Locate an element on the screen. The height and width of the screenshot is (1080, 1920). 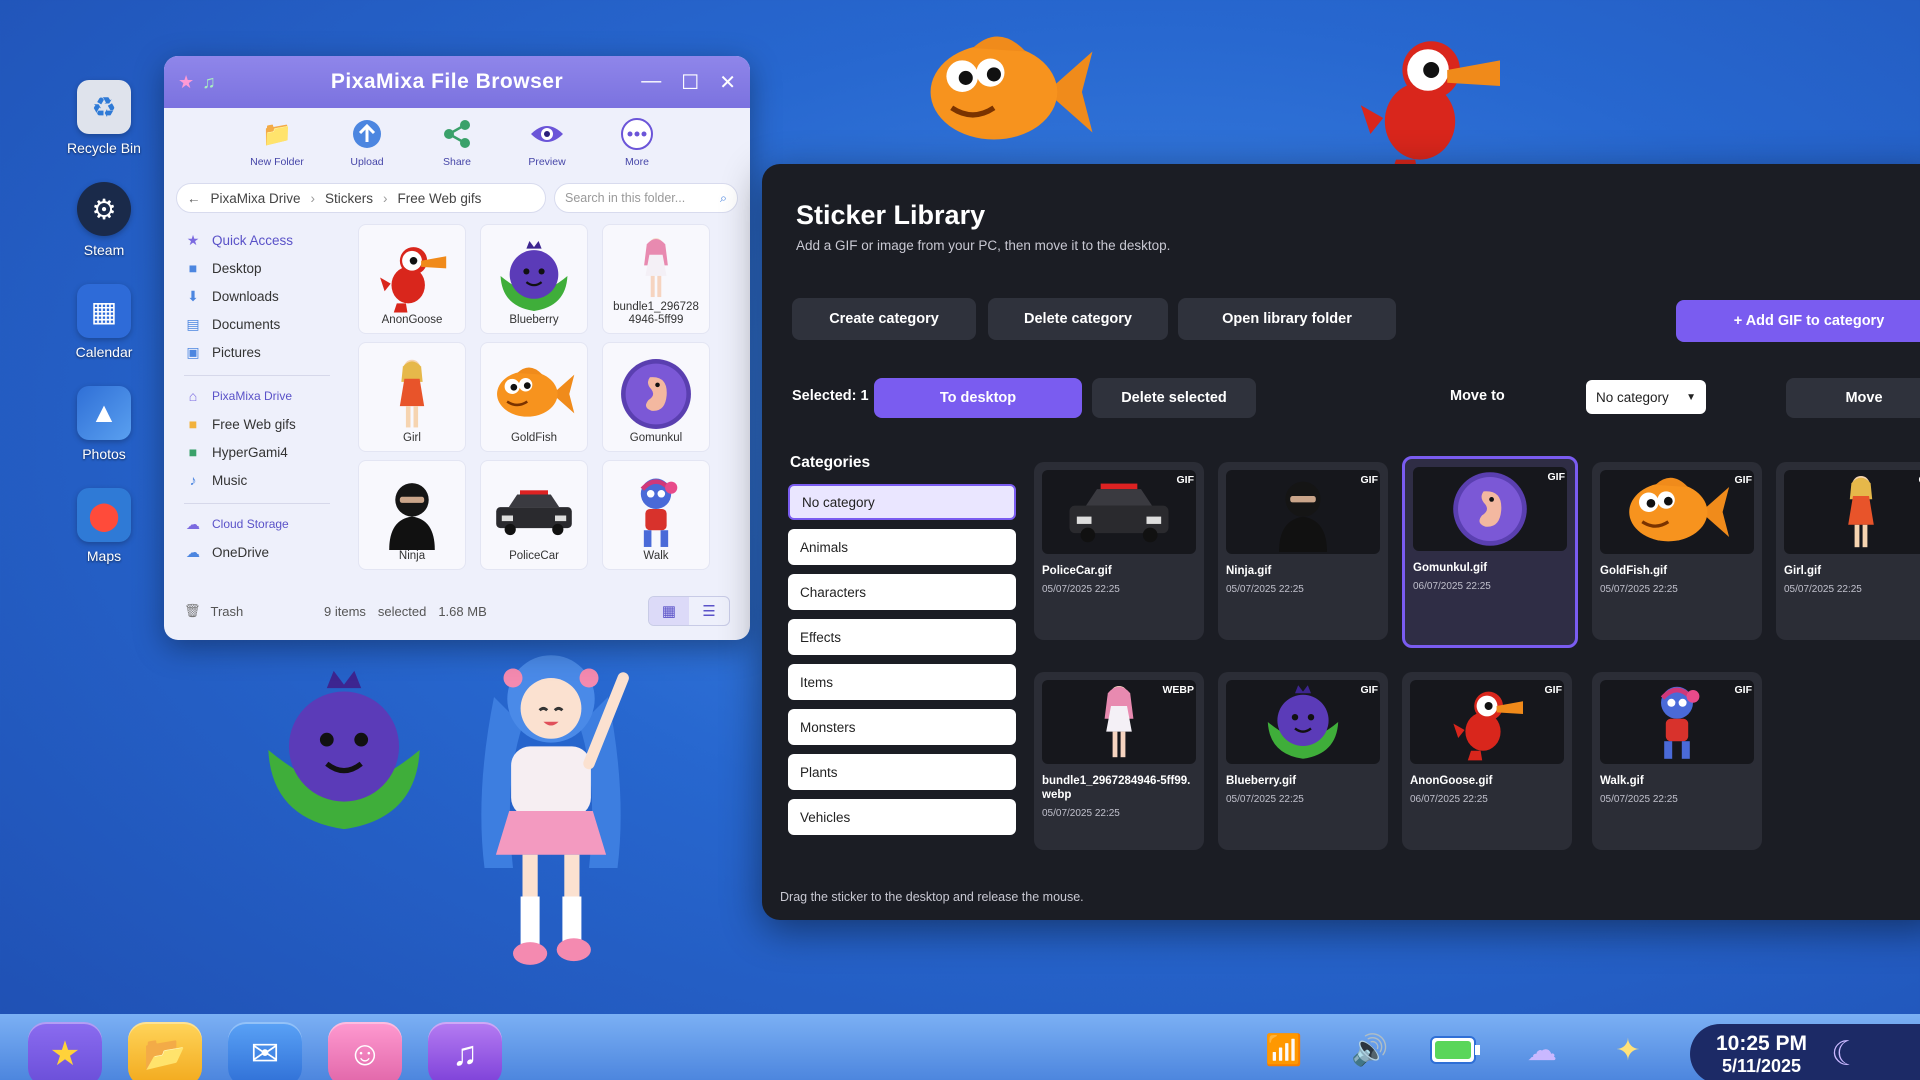
sticker-card: GIF GoldFish.gif 05/07/2025 22:25 is located at coordinates (1677, 551).